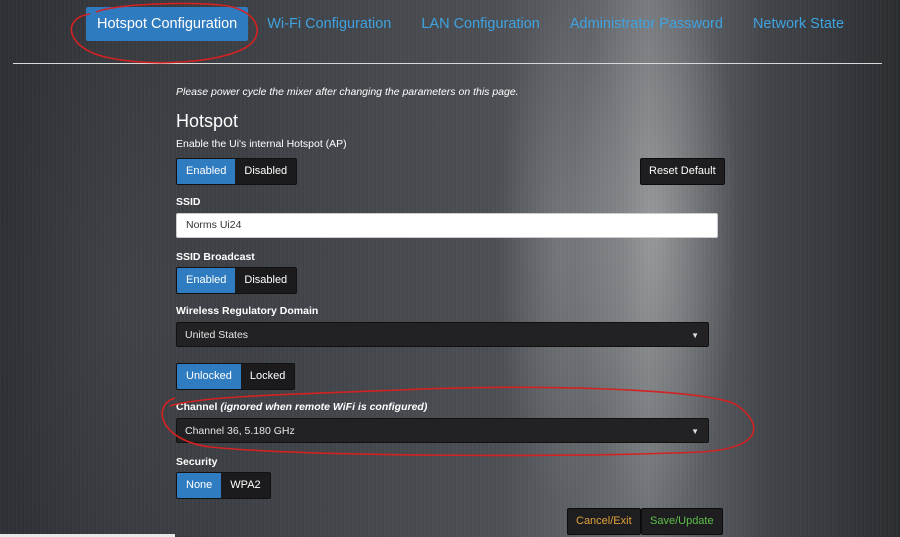 This screenshot has height=537, width=900. Describe the element at coordinates (206, 171) in the screenshot. I see `hotspot-enabled-button: Enabled` at that location.